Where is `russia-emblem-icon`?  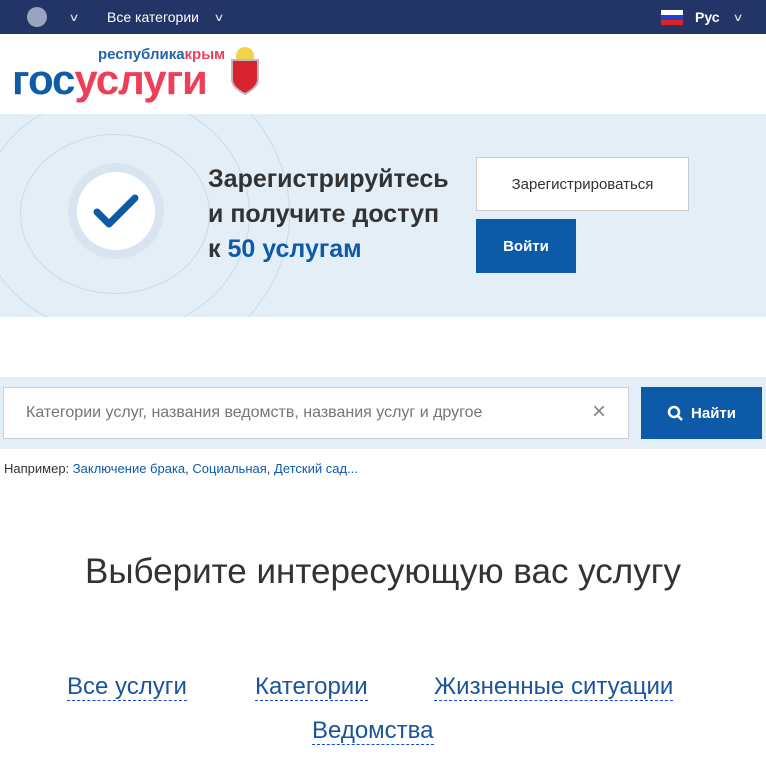 russia-emblem-icon is located at coordinates (37, 17).